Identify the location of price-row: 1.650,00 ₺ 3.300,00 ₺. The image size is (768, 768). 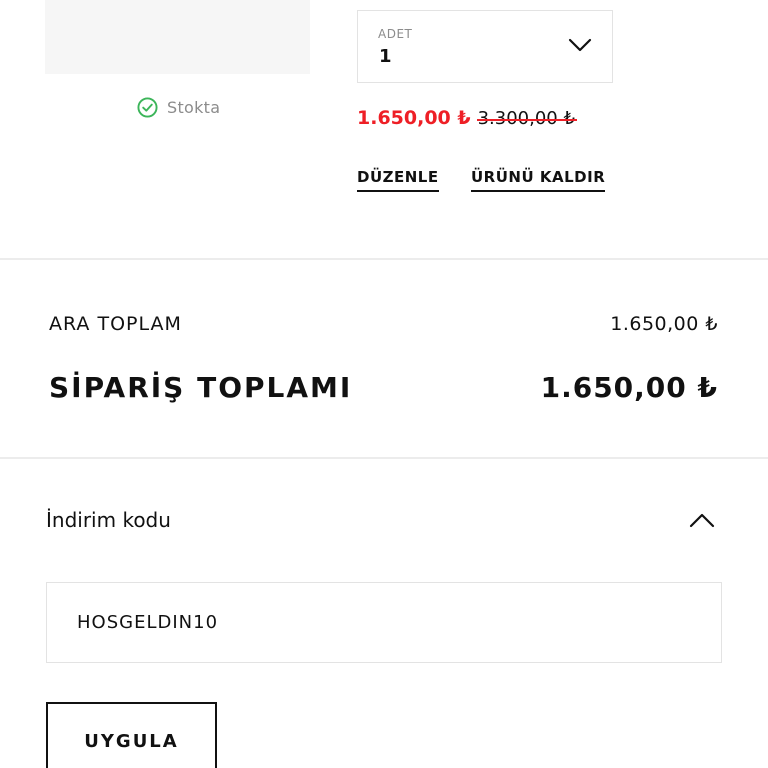
(467, 118).